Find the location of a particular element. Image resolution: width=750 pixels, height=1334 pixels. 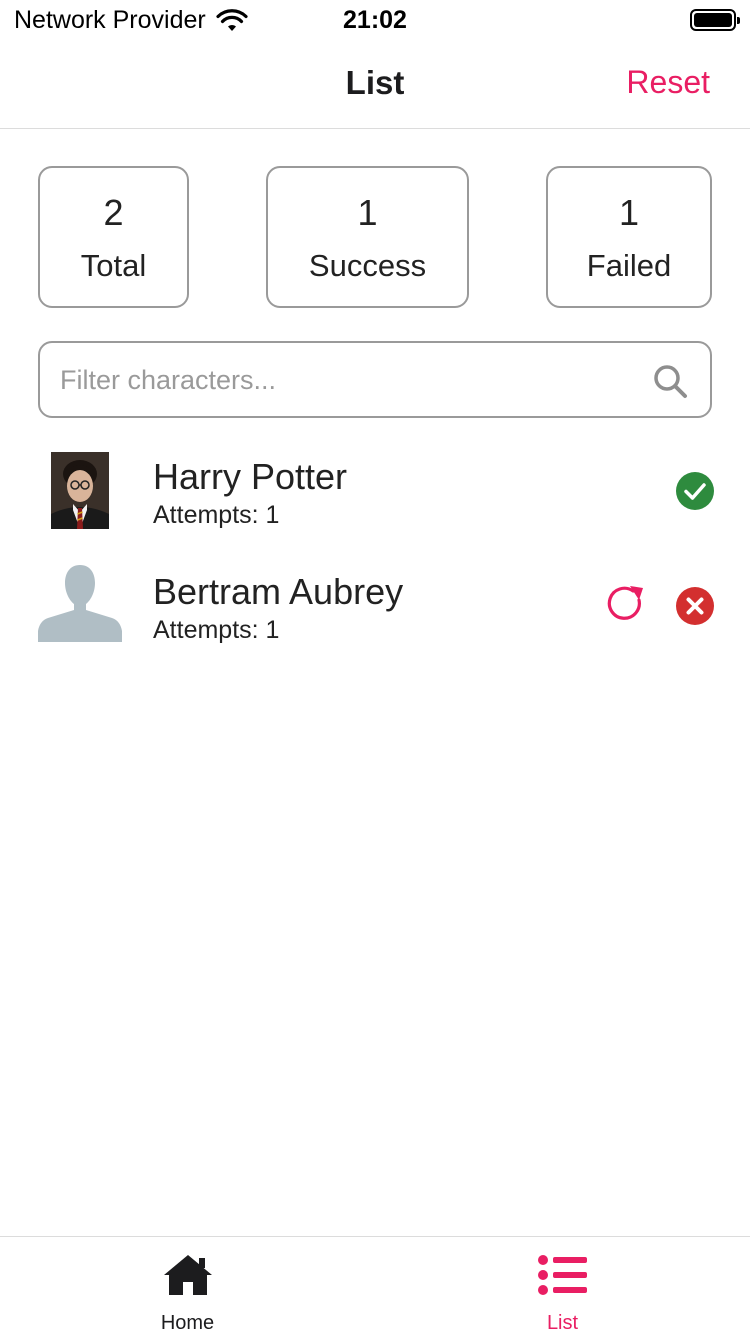

search-input is located at coordinates (350, 380).